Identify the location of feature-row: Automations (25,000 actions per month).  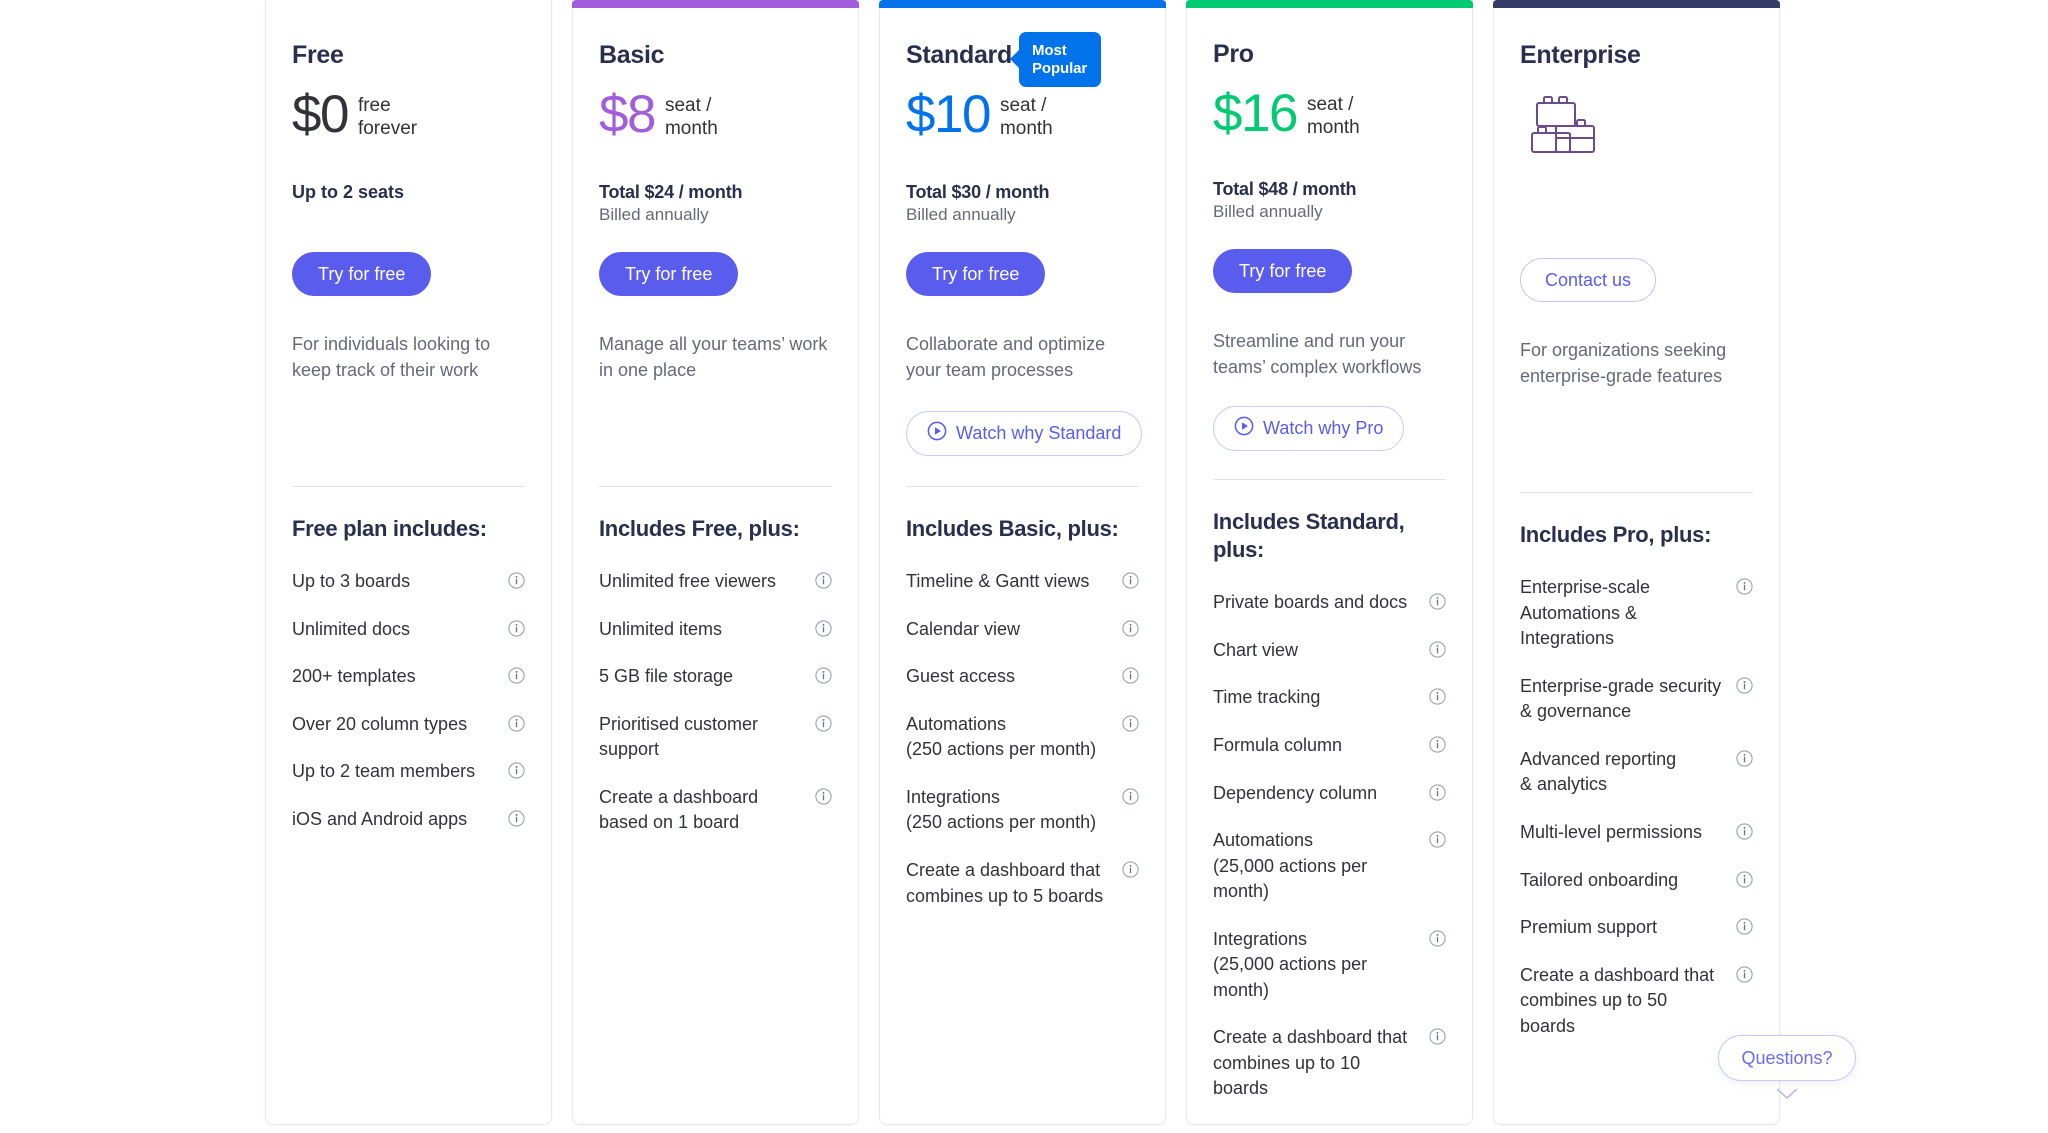
(1329, 866).